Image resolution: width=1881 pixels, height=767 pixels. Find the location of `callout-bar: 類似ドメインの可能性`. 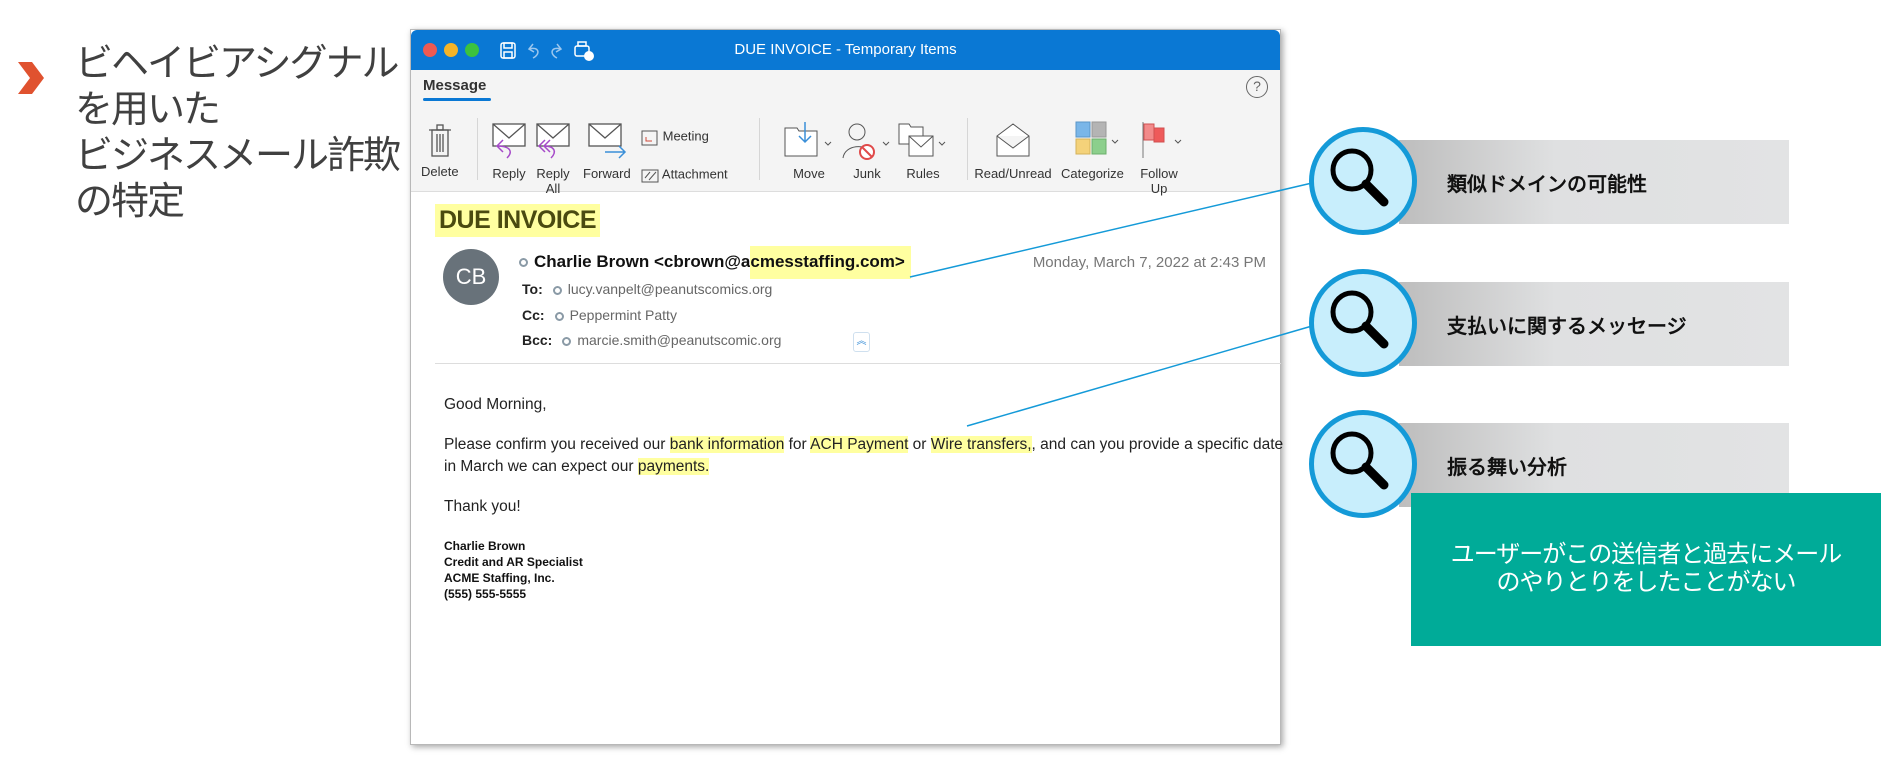

callout-bar: 類似ドメインの可能性 is located at coordinates (1594, 182).